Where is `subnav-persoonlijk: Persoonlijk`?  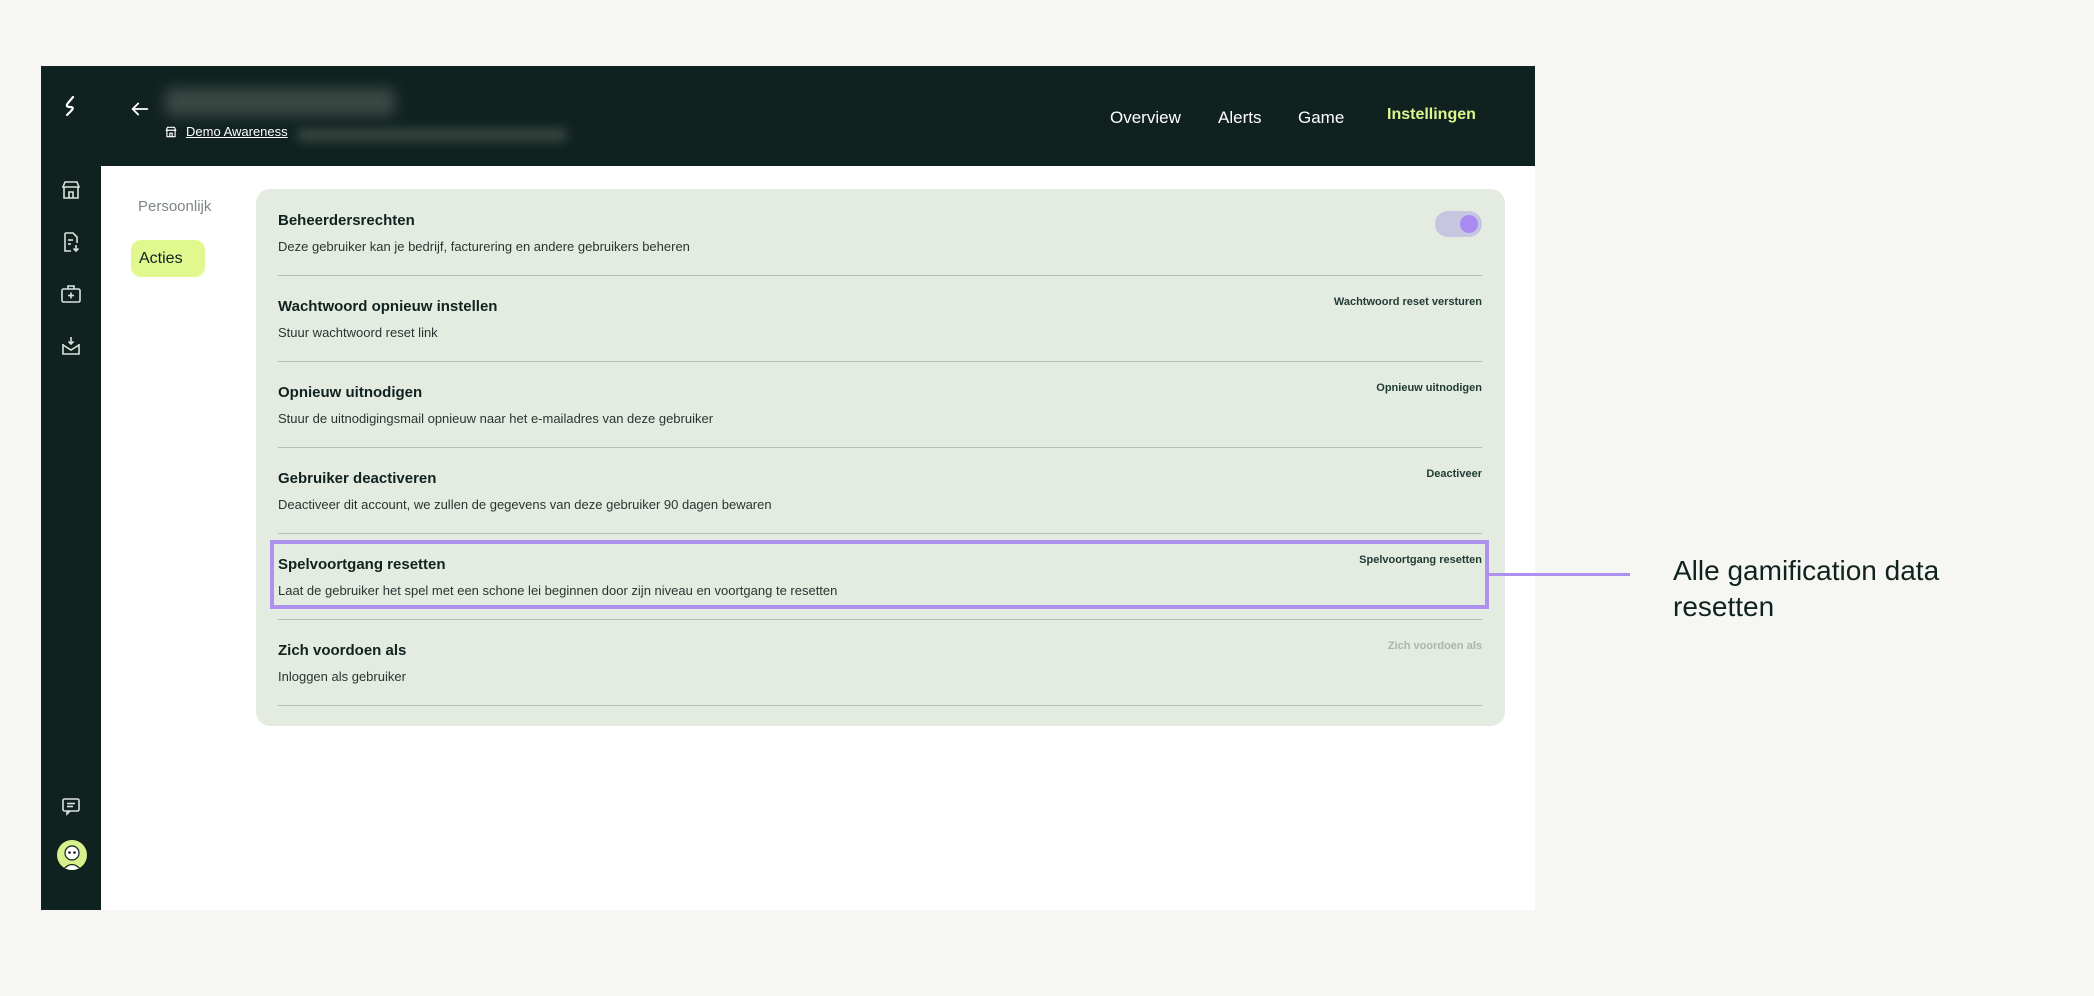 subnav-persoonlijk: Persoonlijk is located at coordinates (174, 206).